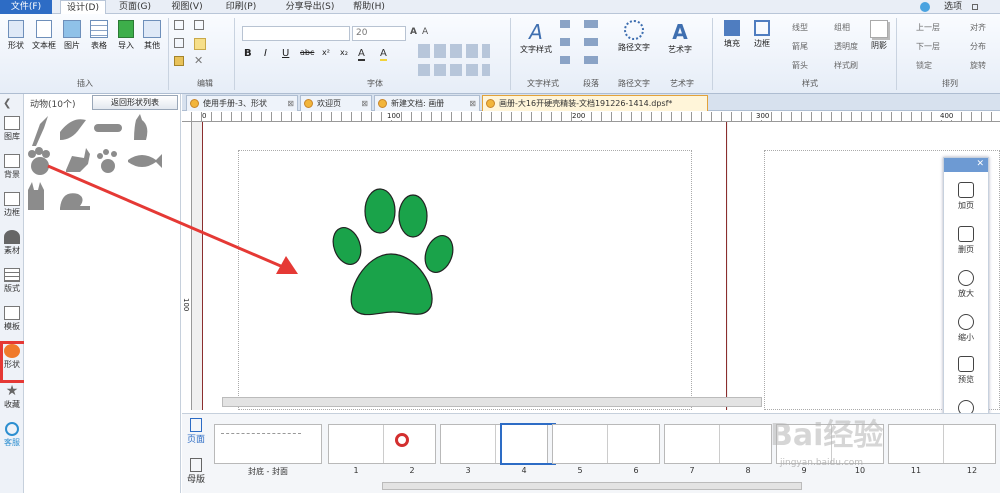 Image resolution: width=1000 pixels, height=493 pixels. Describe the element at coordinates (379, 33) in the screenshot. I see `font-size-select: 20` at that location.